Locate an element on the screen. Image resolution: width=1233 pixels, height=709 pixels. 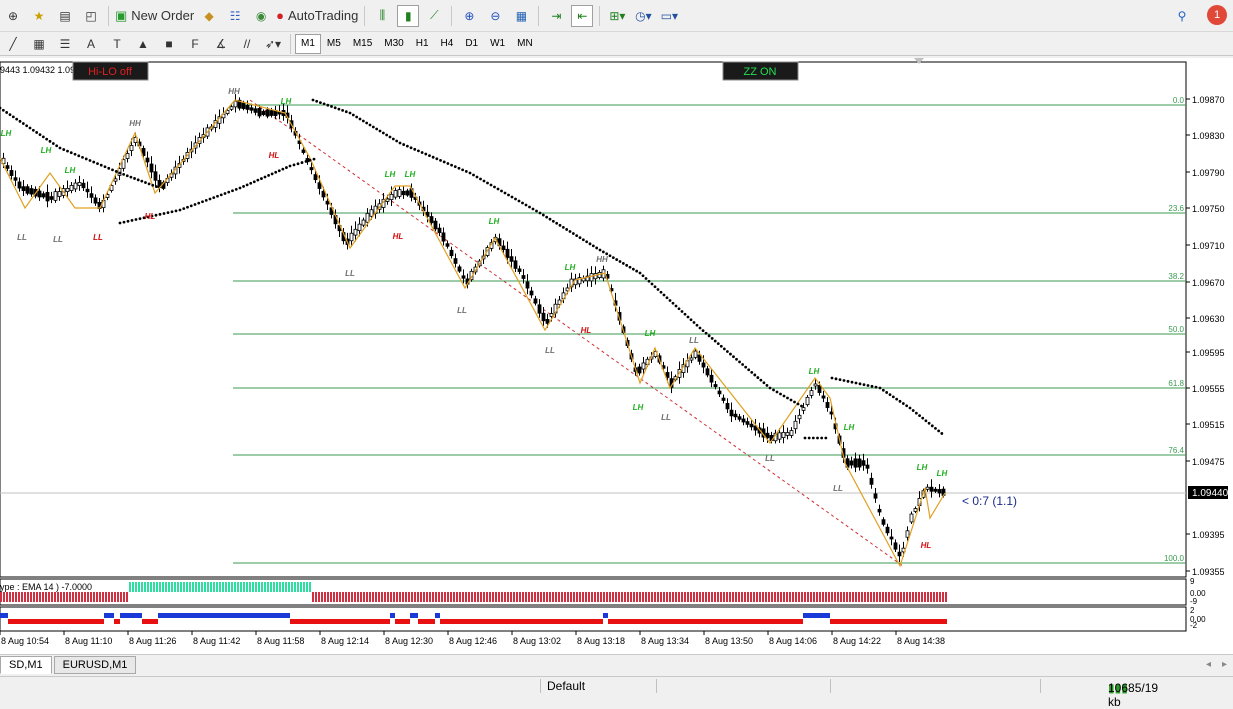
new-chart-icon: ⊕ is located at coordinates (13, 16).